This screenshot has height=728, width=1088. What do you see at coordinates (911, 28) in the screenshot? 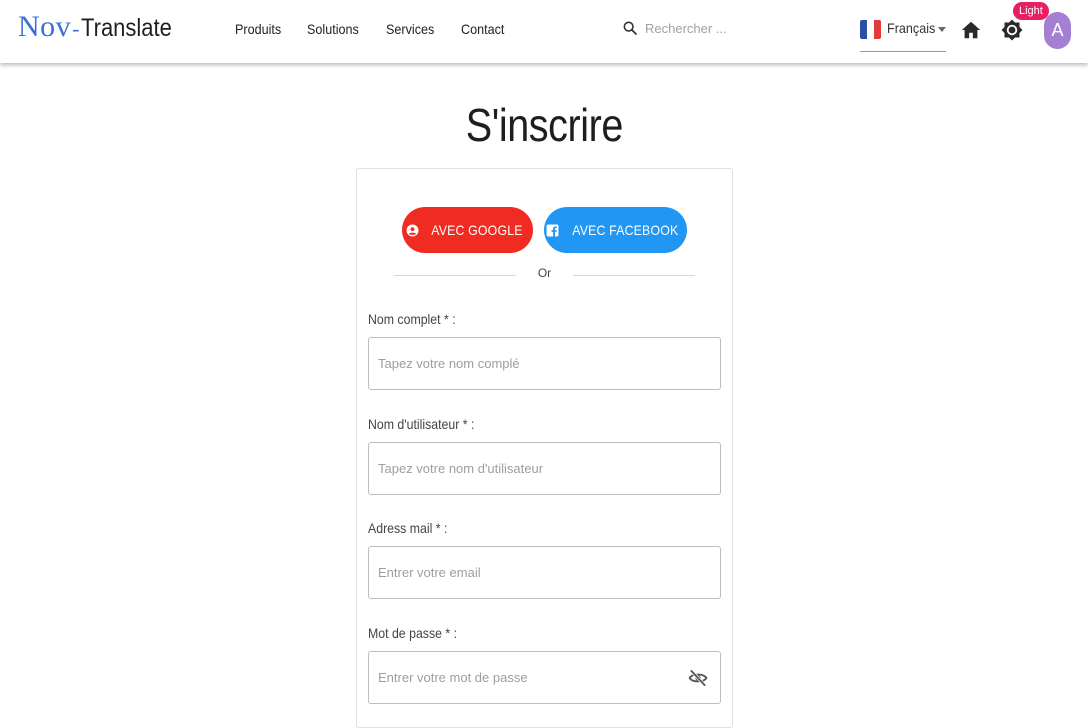
I see `language-label: Français` at bounding box center [911, 28].